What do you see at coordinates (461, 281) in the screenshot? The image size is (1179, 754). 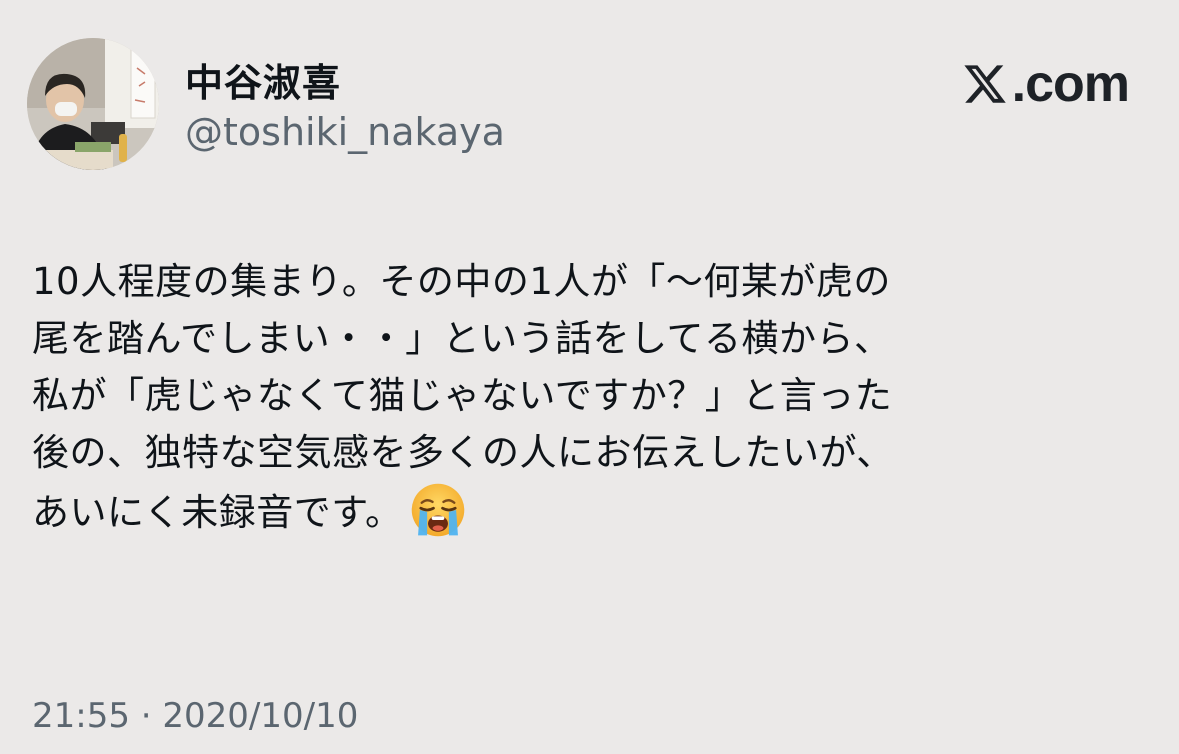 I see `tweet-line: 10人程度の集まり。その中の1人が「〜何某が虎の` at bounding box center [461, 281].